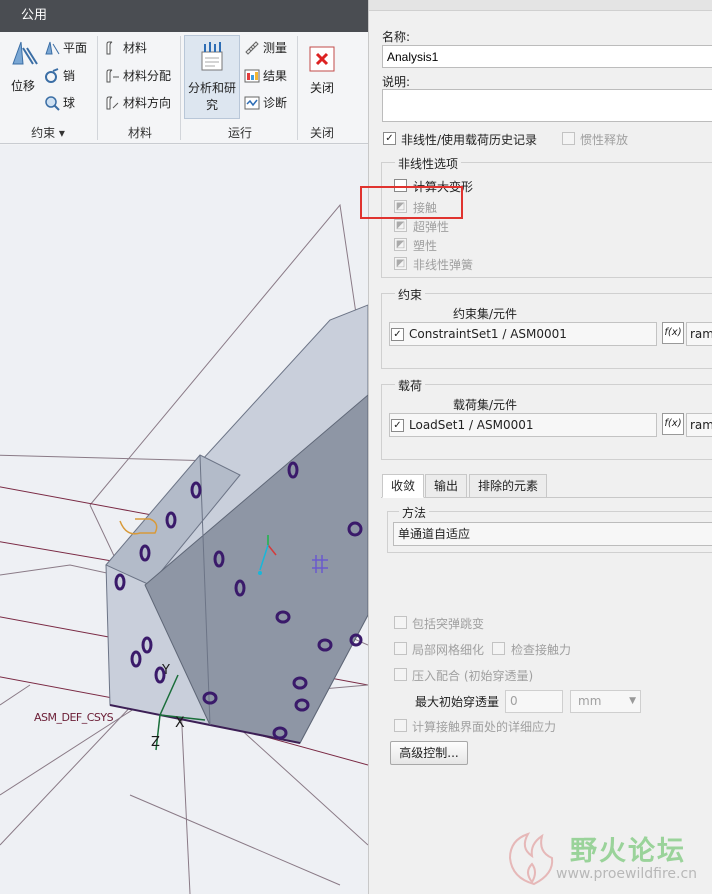 The width and height of the screenshot is (712, 894). I want to click on material-orientation-icon, so click(112, 102).